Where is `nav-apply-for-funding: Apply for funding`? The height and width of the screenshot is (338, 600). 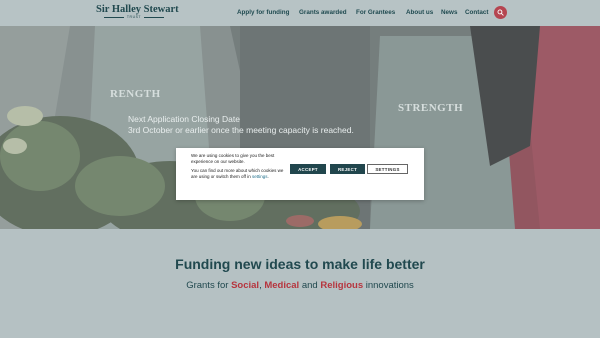
nav-apply-for-funding: Apply for funding is located at coordinates (263, 12).